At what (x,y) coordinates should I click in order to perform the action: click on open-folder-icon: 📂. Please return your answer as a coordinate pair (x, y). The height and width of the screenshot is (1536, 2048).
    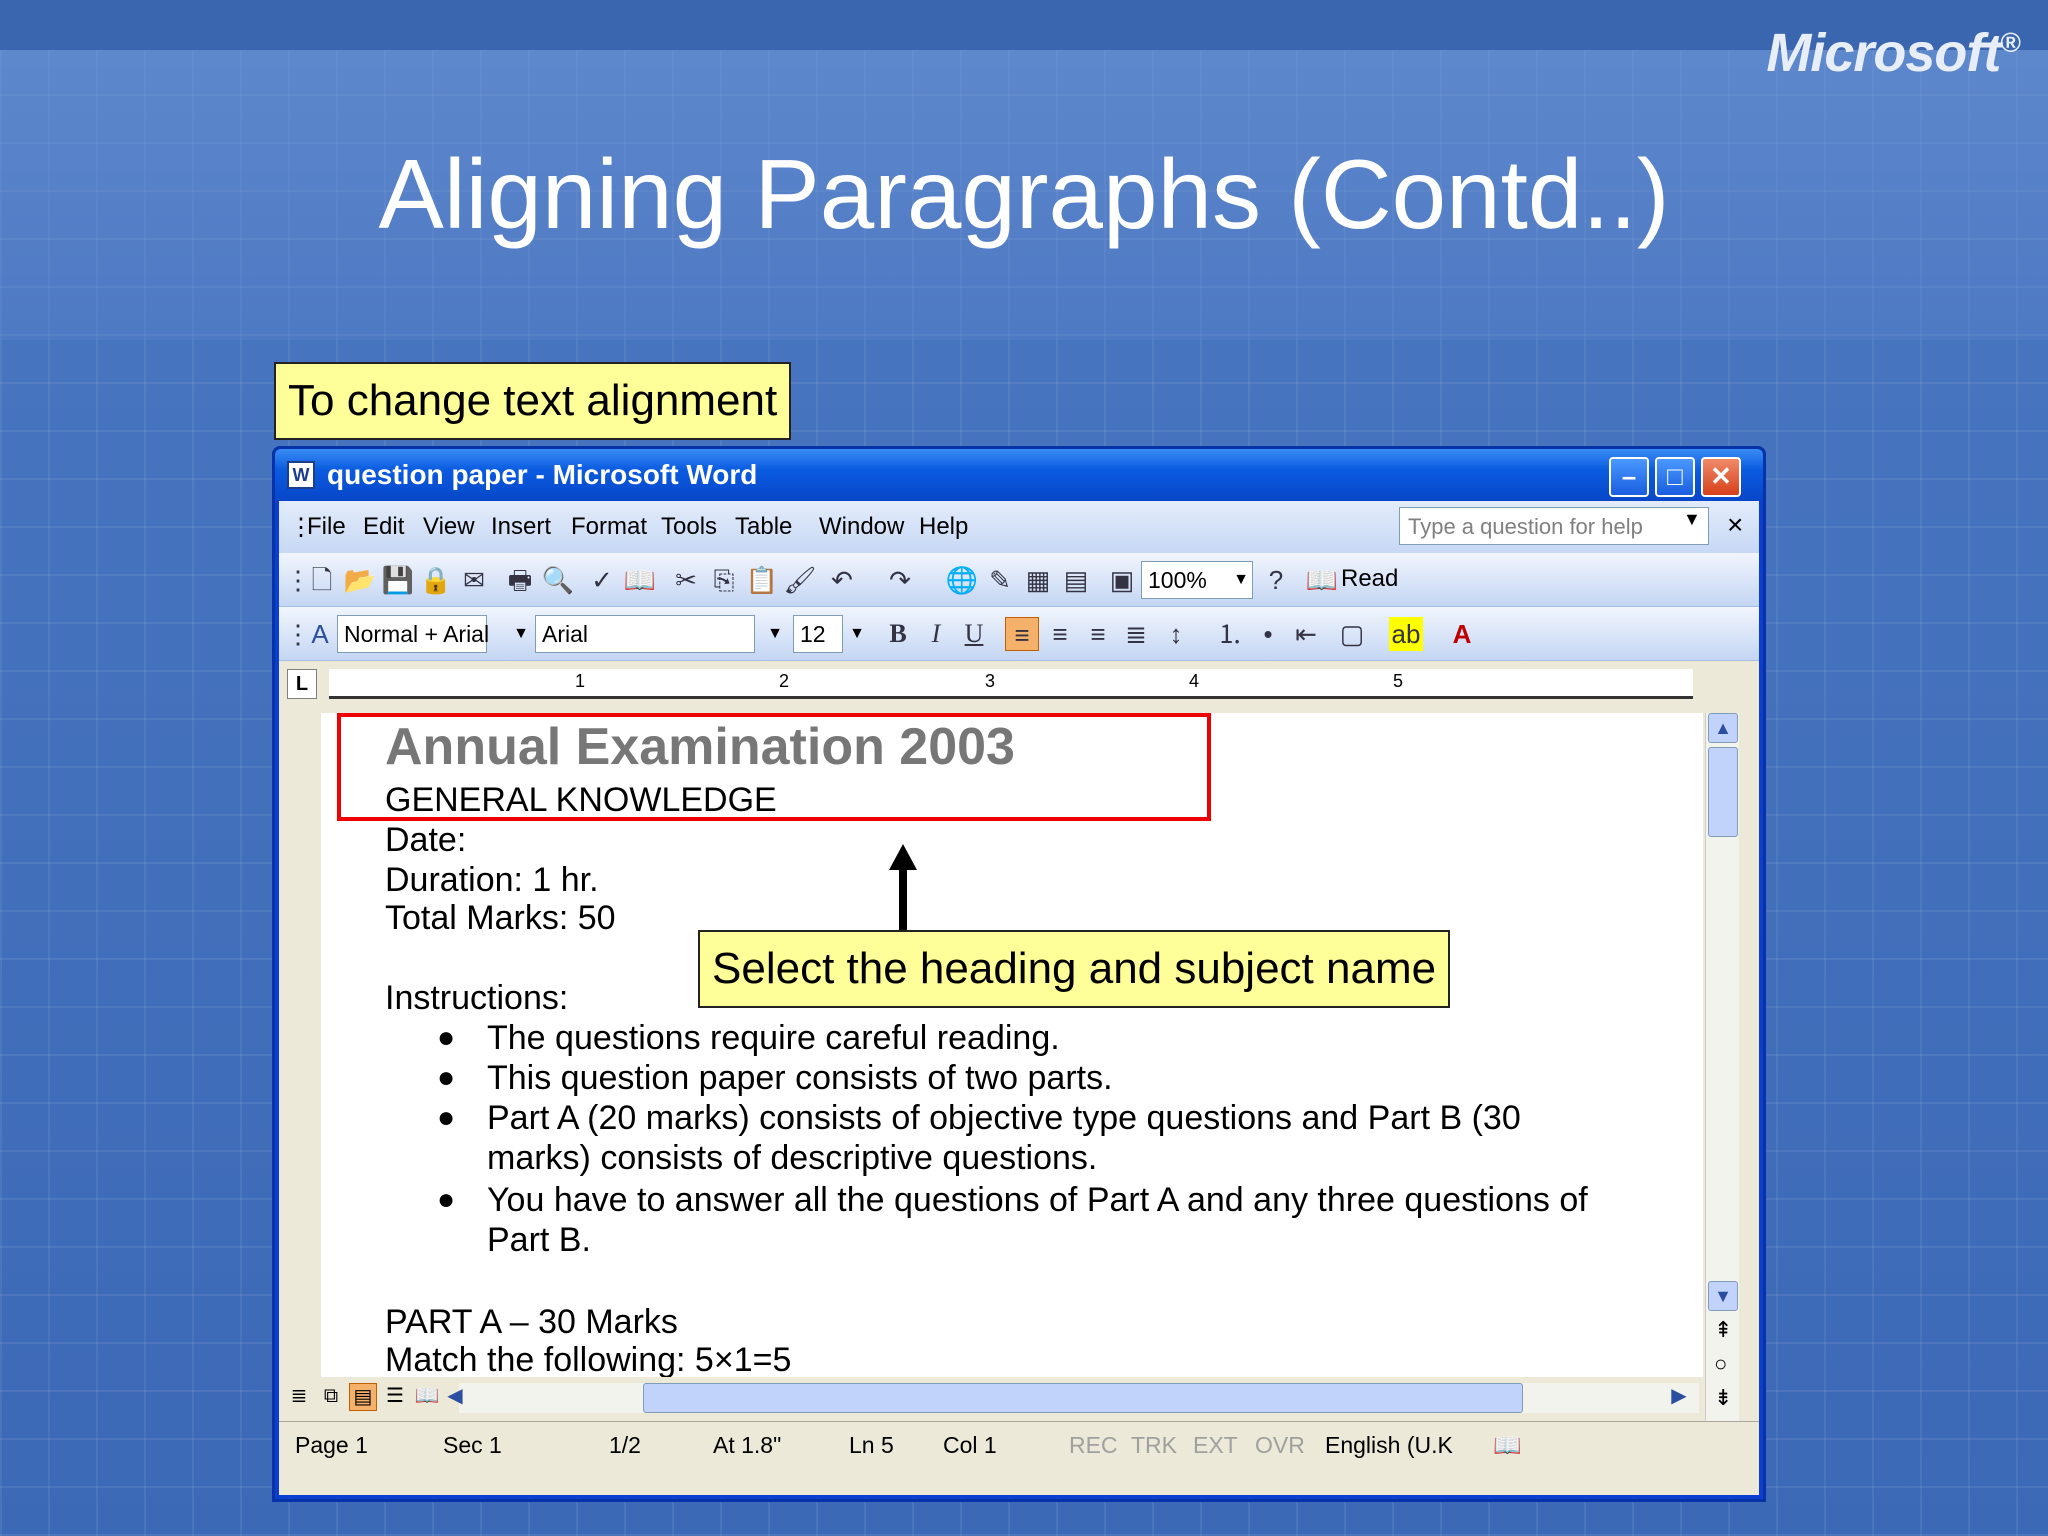
    Looking at the image, I should click on (360, 580).